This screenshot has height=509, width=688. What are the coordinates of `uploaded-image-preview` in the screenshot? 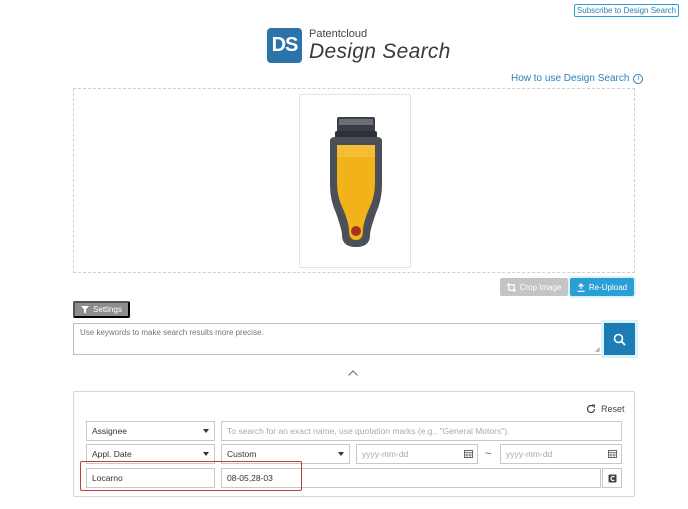 It's located at (355, 181).